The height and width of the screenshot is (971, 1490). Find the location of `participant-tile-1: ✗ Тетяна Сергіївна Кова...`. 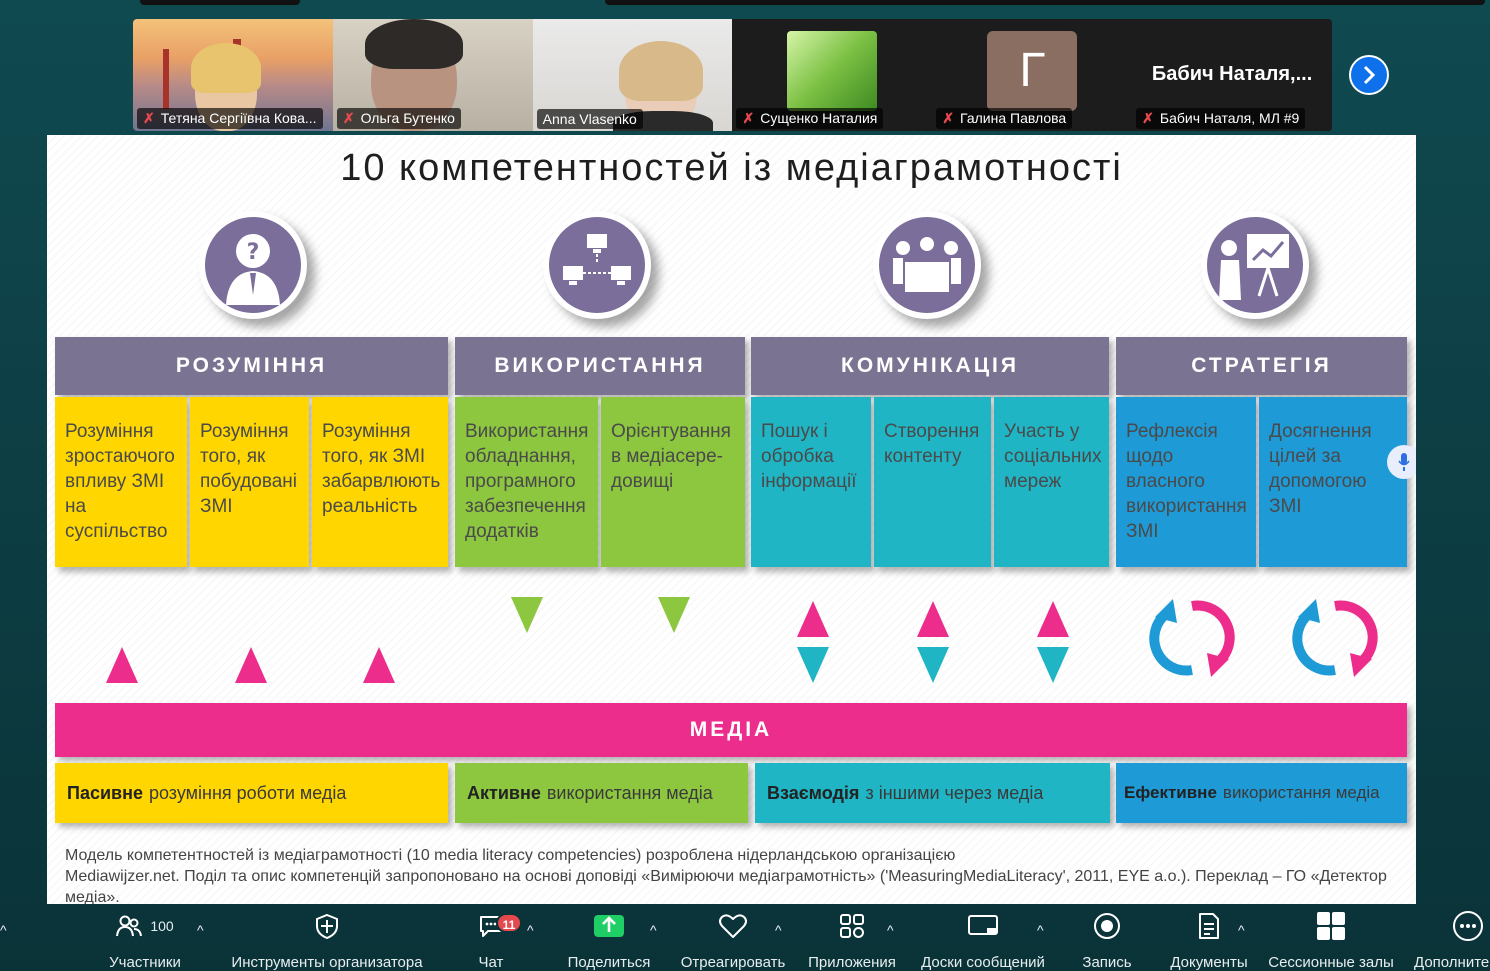

participant-tile-1: ✗ Тетяна Сергіївна Кова... is located at coordinates (233, 75).